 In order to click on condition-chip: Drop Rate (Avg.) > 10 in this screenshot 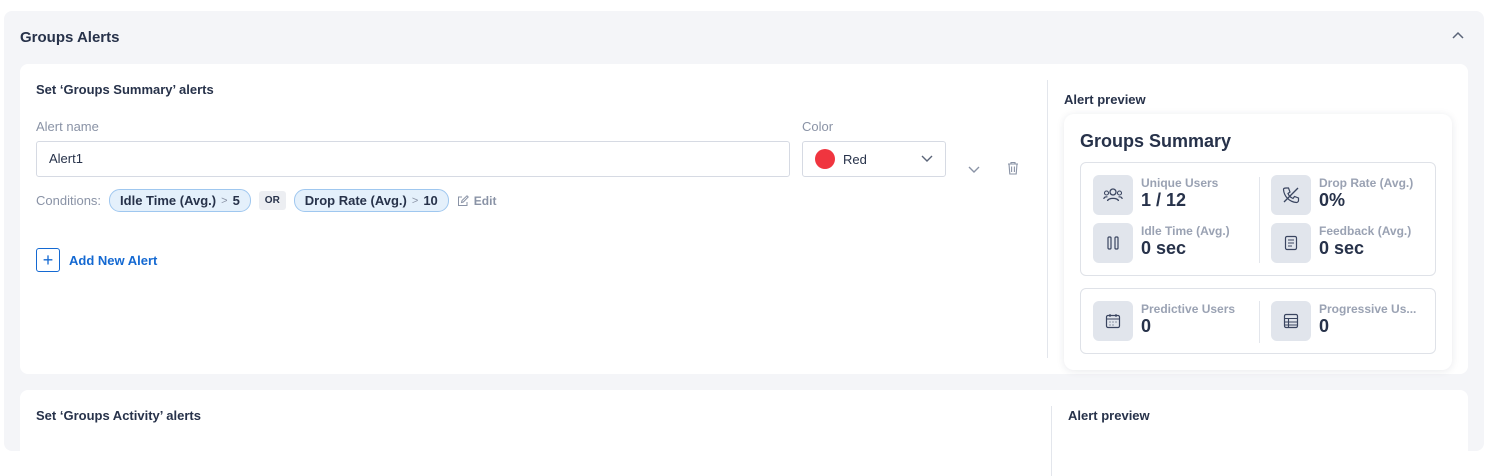, I will do `click(371, 200)`.